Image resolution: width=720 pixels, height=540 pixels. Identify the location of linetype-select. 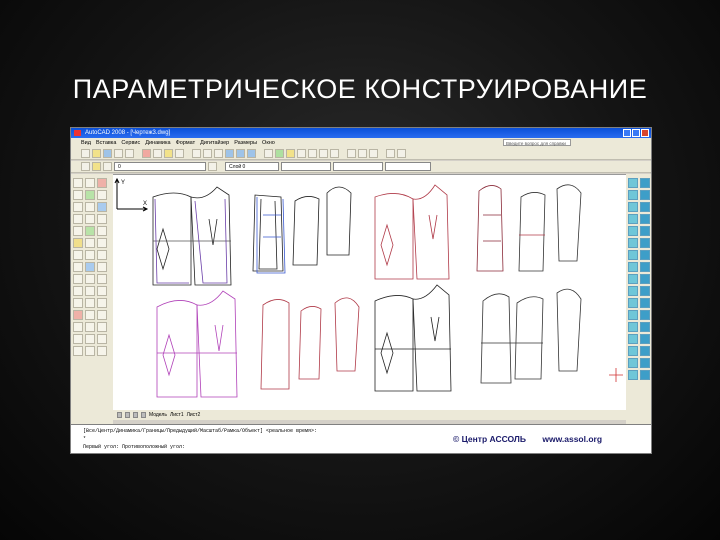
(306, 166).